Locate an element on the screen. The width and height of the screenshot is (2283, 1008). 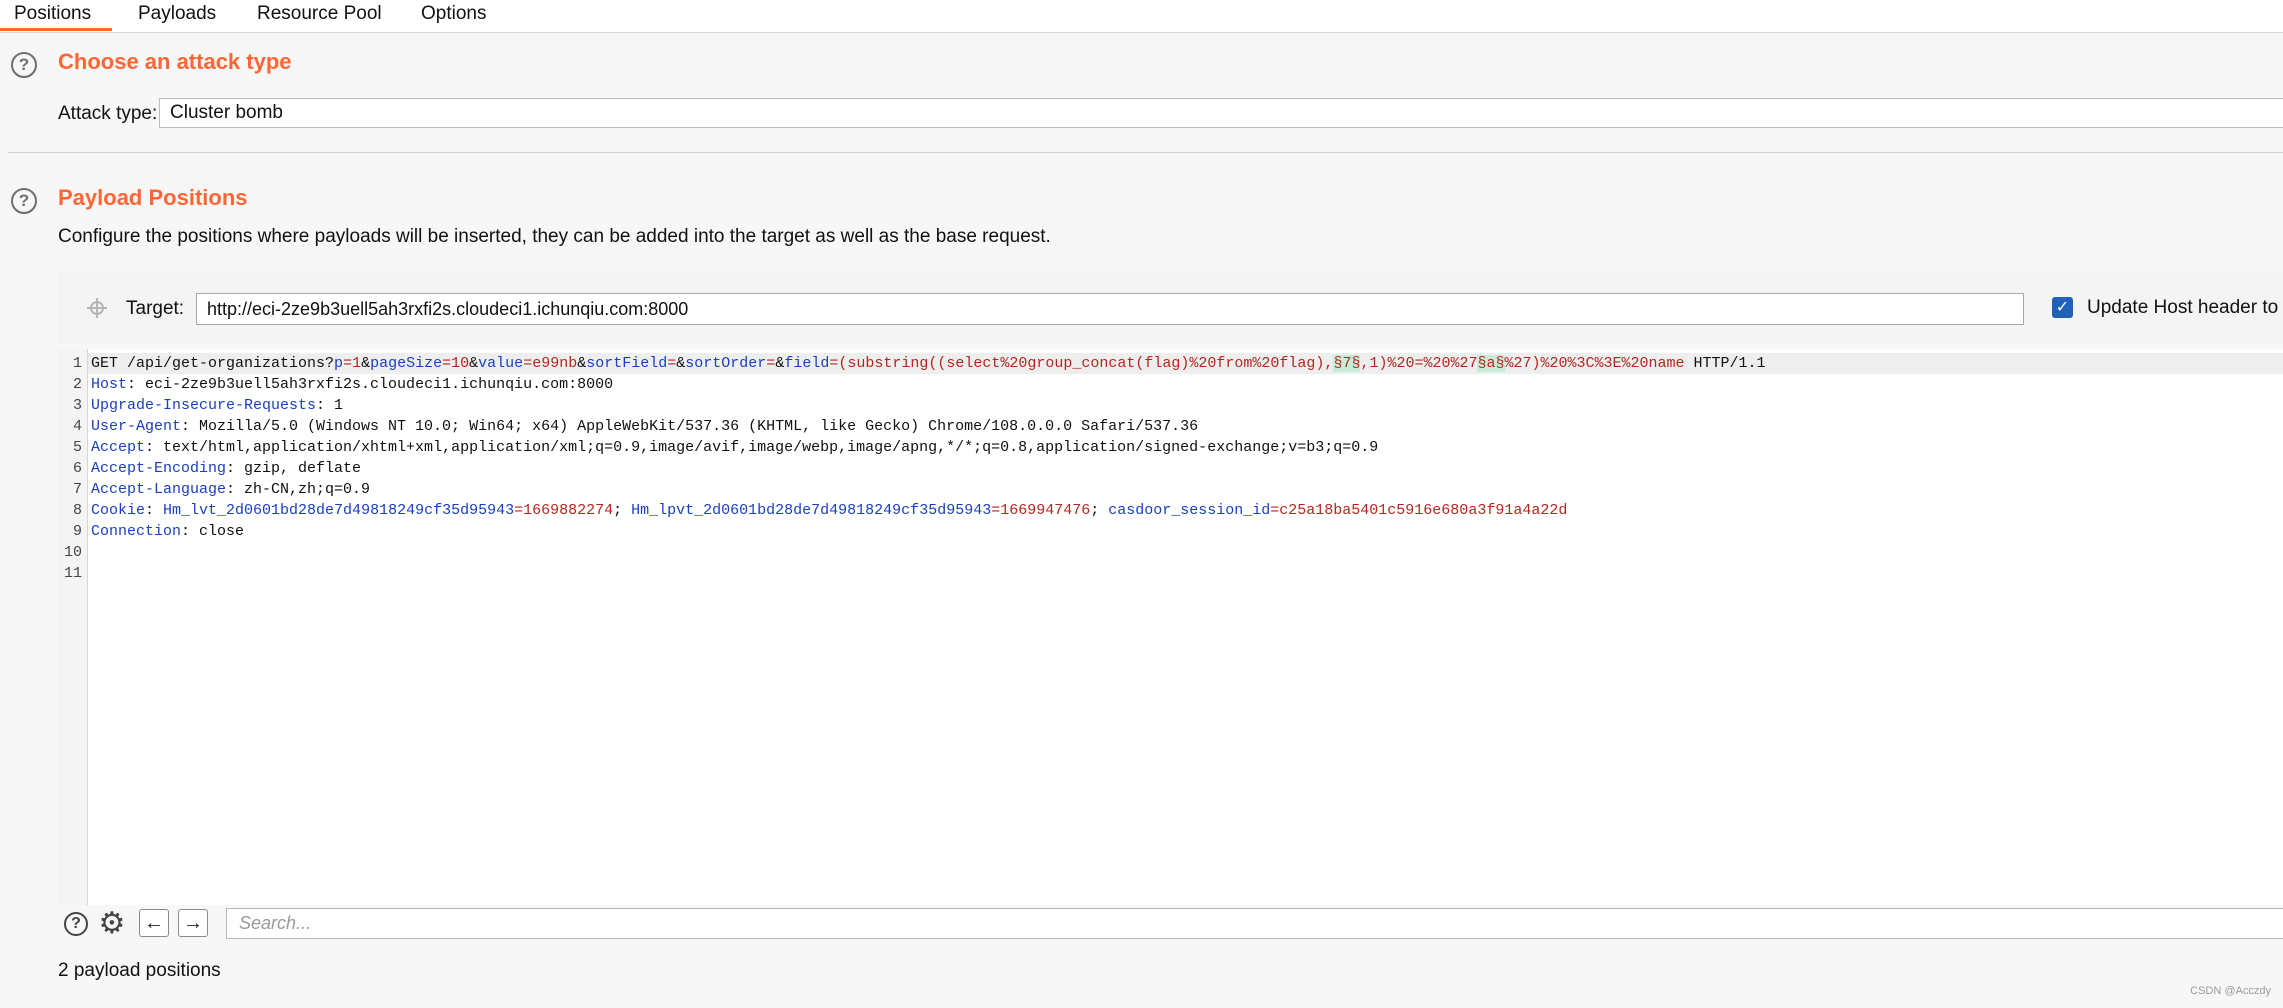
param-value: e99nb is located at coordinates (555, 363).